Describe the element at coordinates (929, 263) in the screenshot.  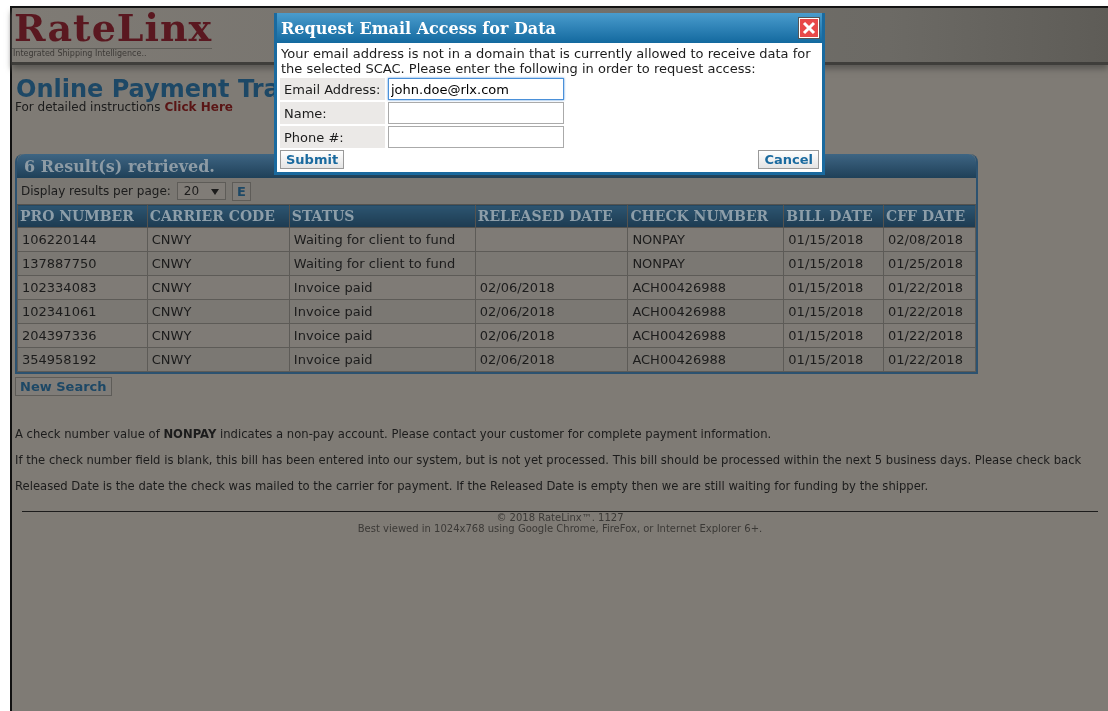
I see `table-cell: 01/25/2018` at that location.